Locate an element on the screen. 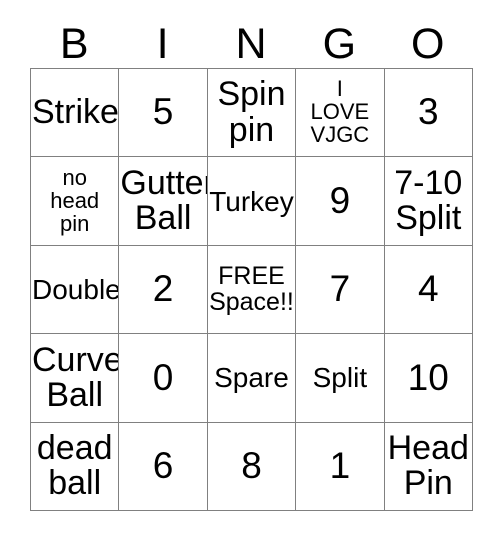 The height and width of the screenshot is (544, 500). bingo-cell-i2: Gutter Ball is located at coordinates (163, 201).